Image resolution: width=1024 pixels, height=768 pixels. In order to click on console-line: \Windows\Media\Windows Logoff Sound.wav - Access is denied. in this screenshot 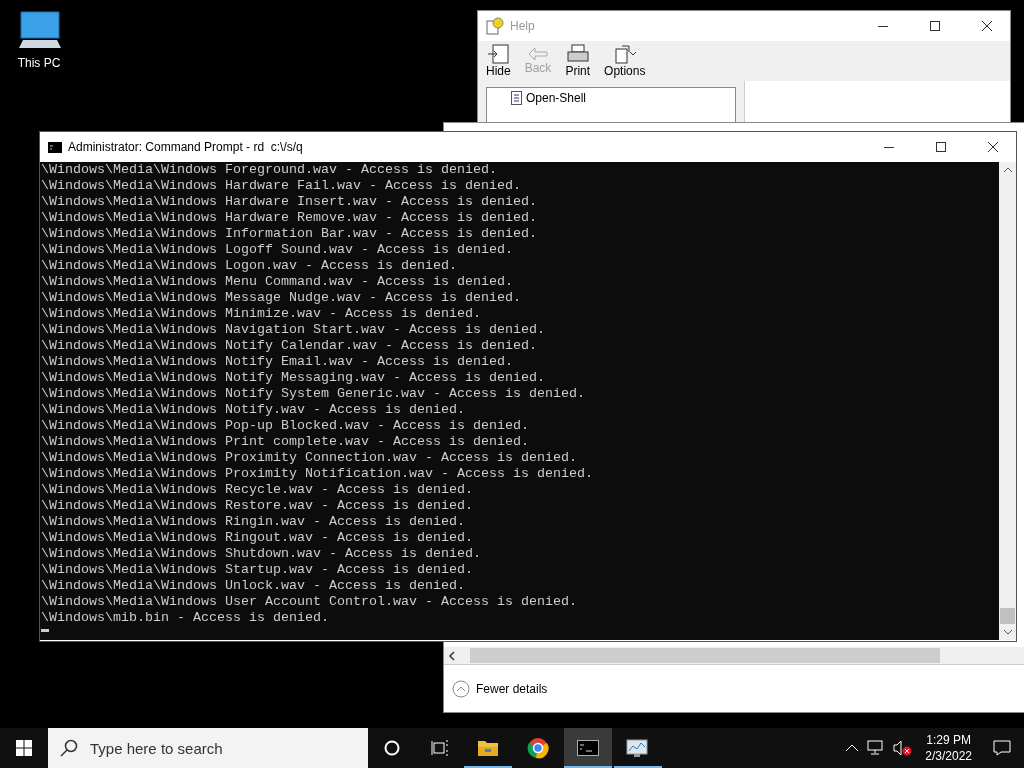, I will do `click(277, 250)`.